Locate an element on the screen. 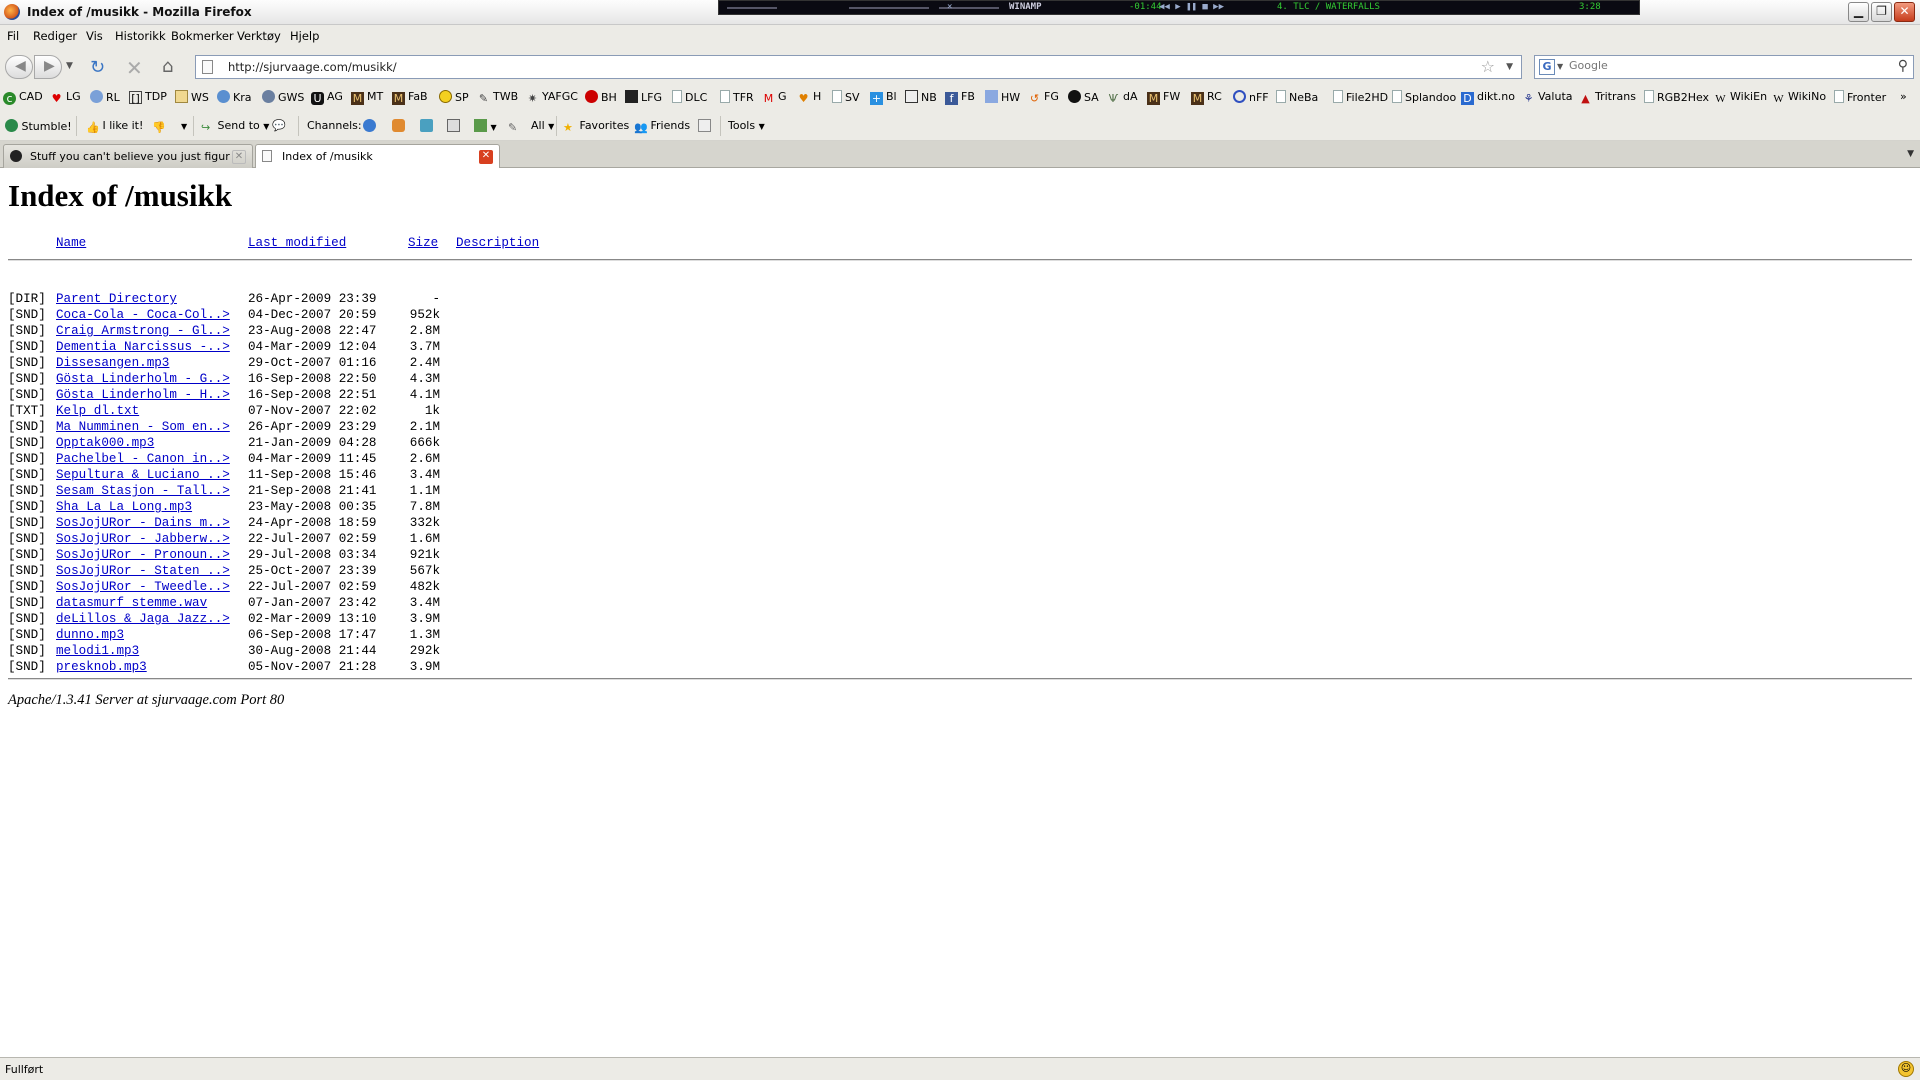 Image resolution: width=1920 pixels, height=1080 pixels. tab-index-musikk: Index of /musikk ✕ is located at coordinates (377, 156).